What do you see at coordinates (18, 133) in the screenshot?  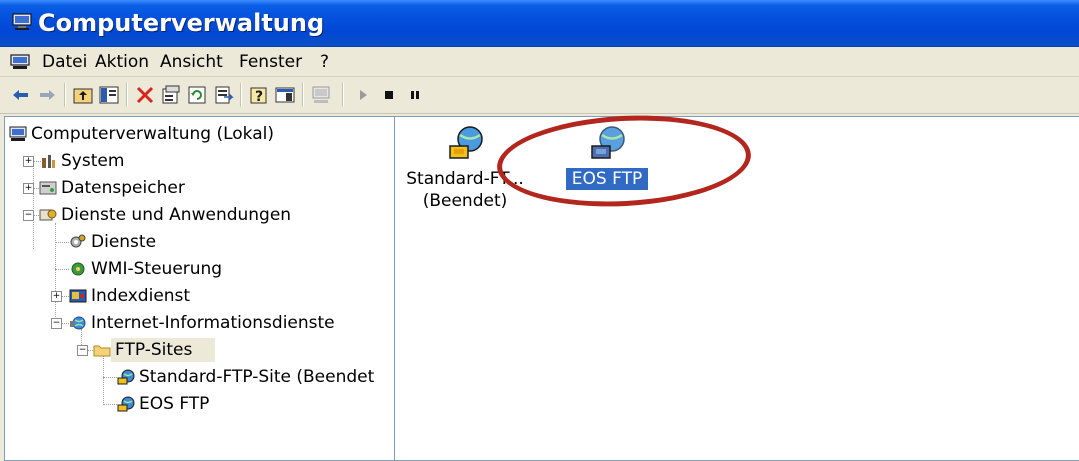 I see `computer-management-icon` at bounding box center [18, 133].